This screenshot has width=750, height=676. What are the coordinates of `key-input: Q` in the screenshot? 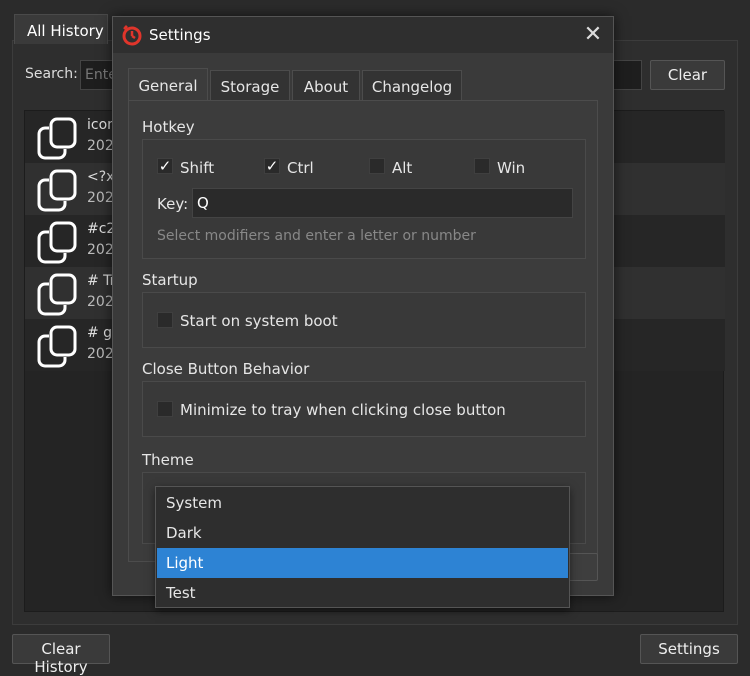 It's located at (382, 203).